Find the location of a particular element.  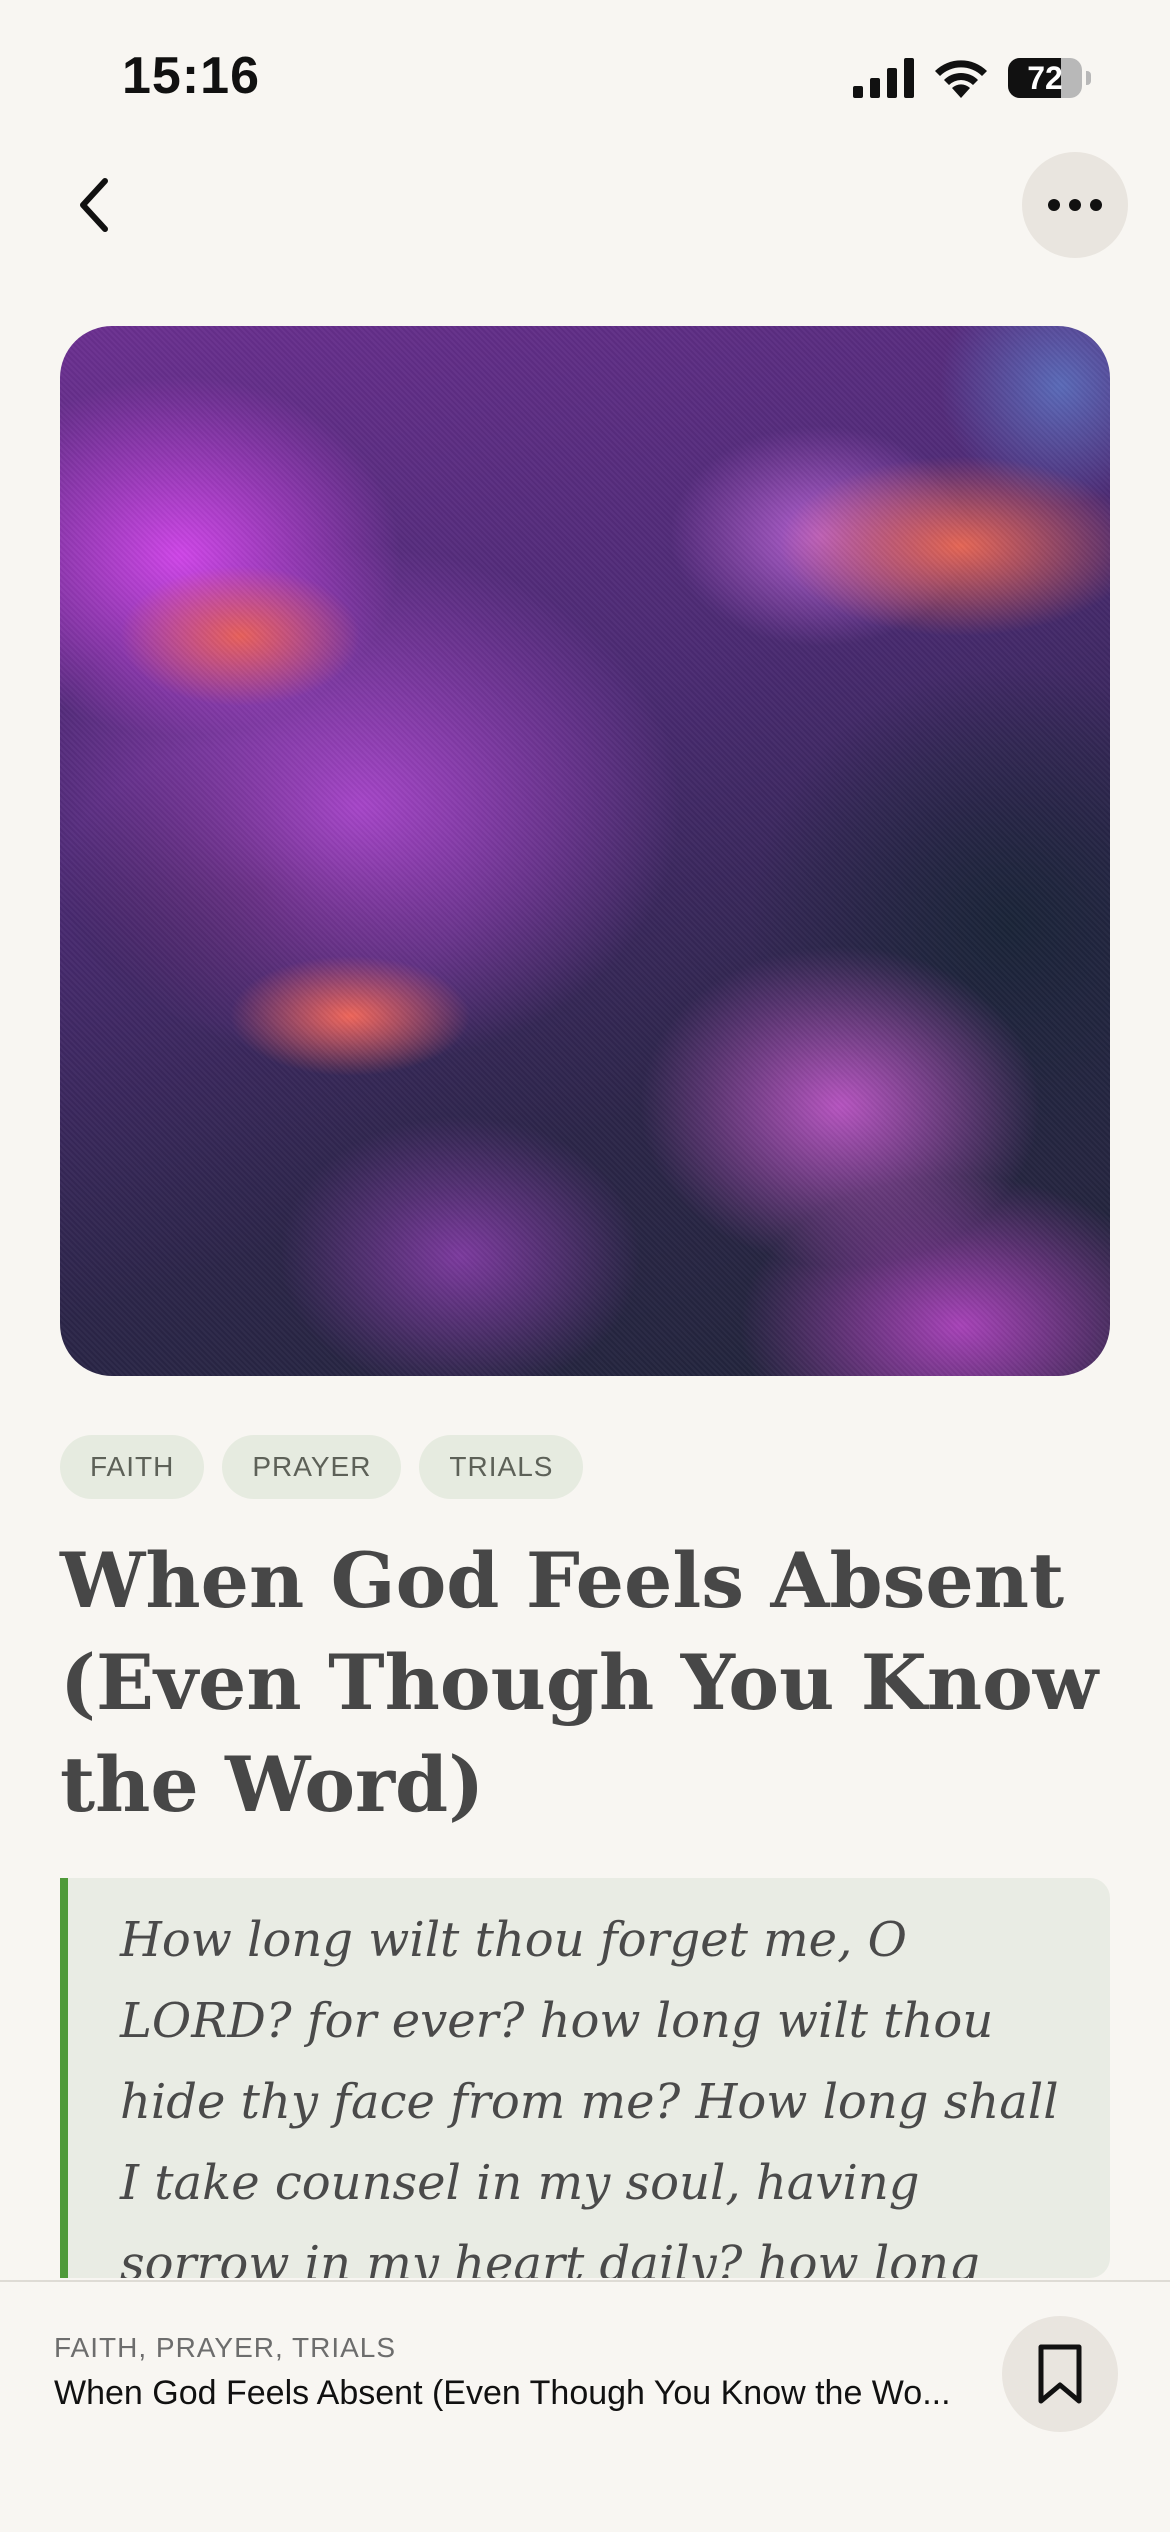

ellipsis-icon is located at coordinates (1075, 205).